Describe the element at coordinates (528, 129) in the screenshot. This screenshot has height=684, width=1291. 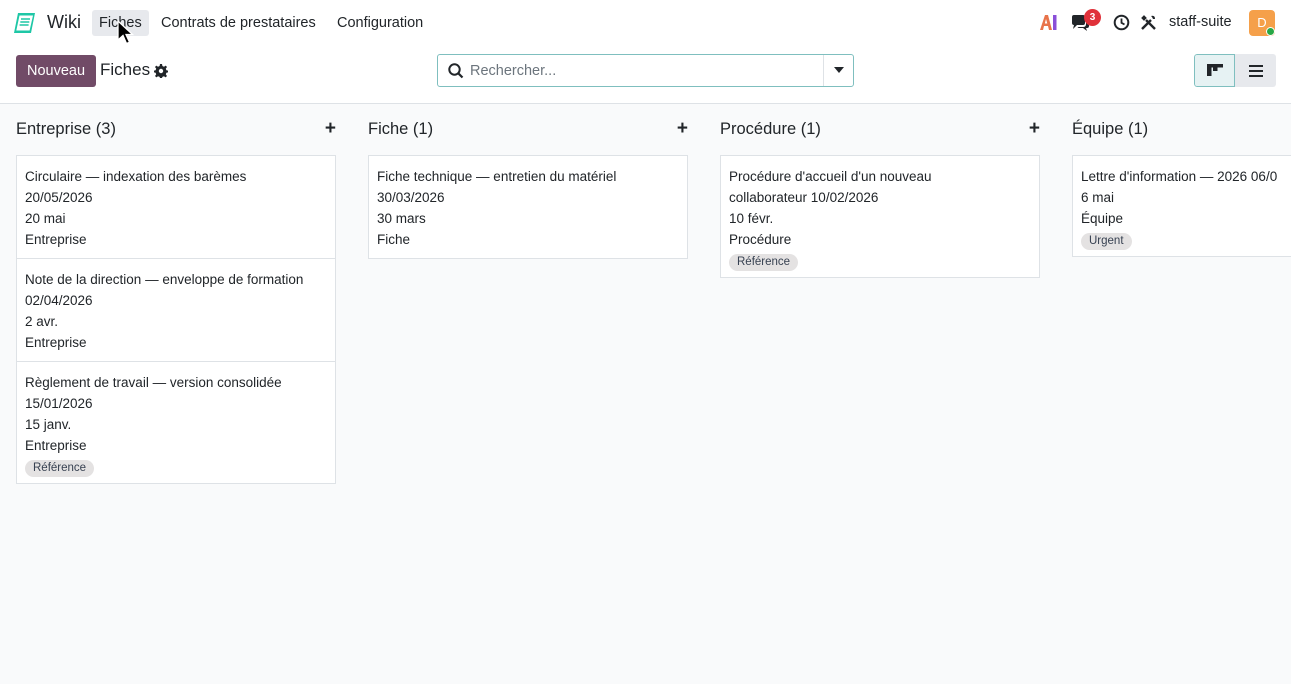
I see `column-header: Fiche (1) +` at that location.